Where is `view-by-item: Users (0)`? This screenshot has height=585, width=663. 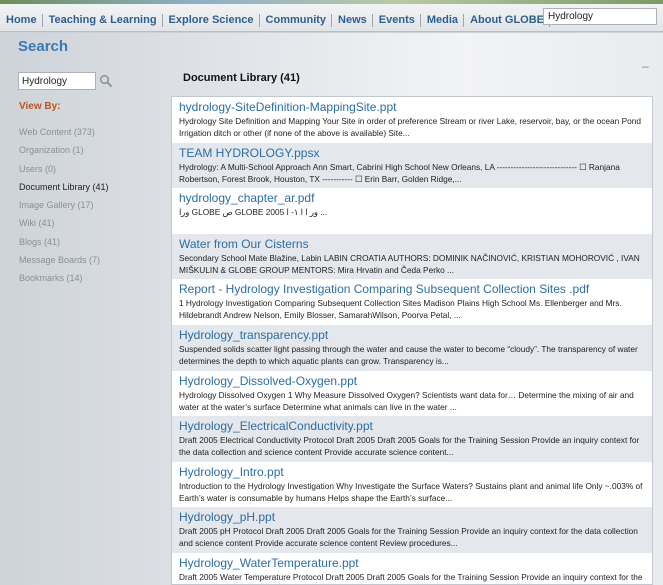
view-by-item: Users (0) is located at coordinates (94, 171).